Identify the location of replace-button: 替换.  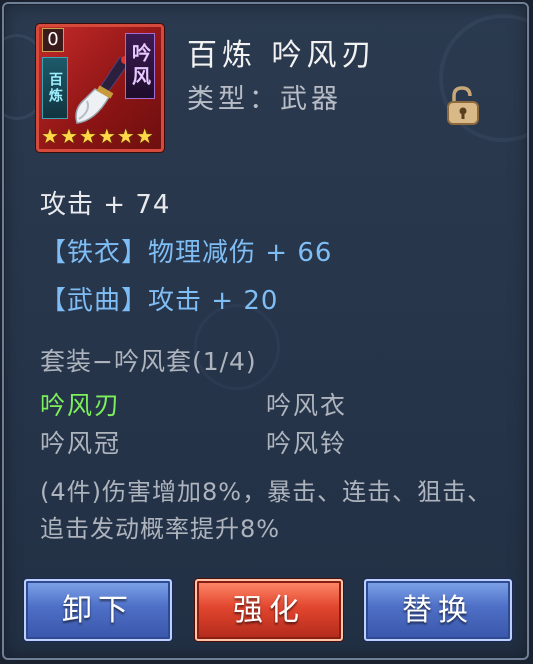
(438, 610).